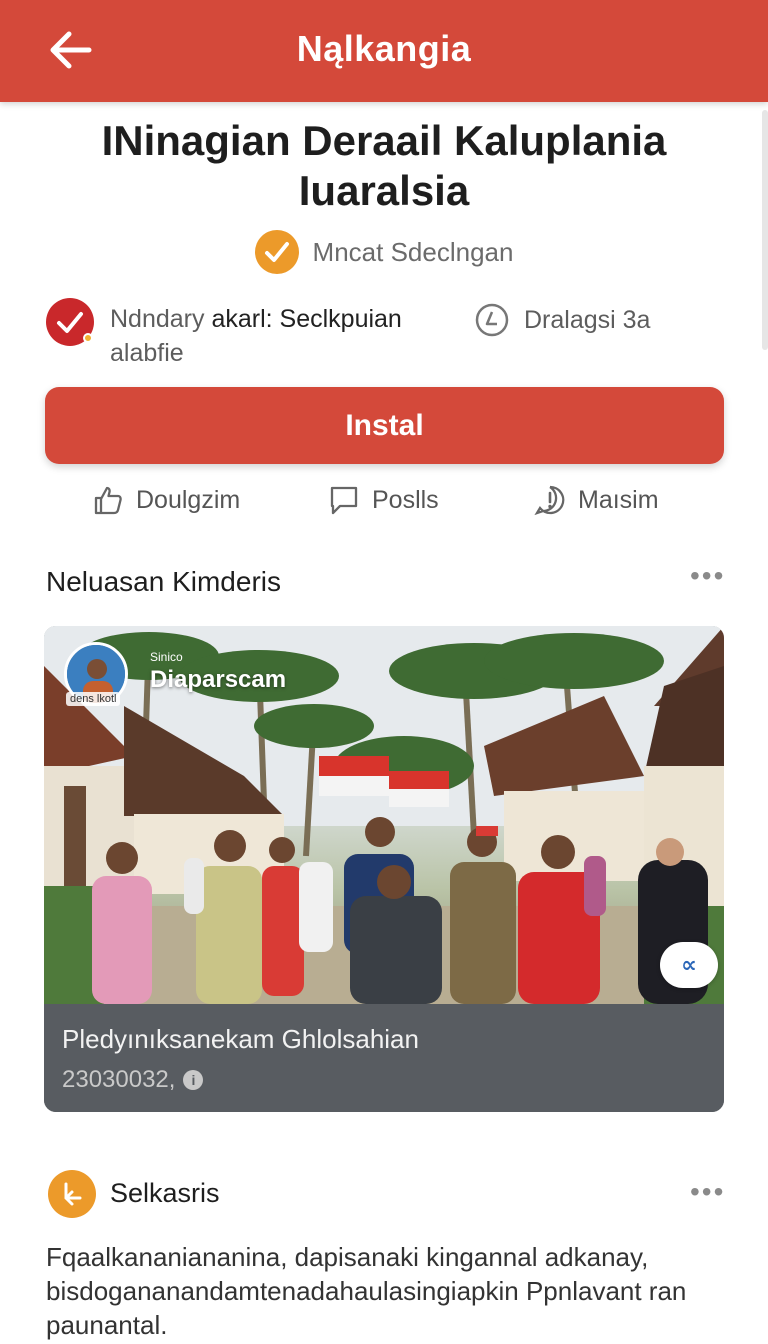  I want to click on rating-suffix: alabfie, so click(147, 353).